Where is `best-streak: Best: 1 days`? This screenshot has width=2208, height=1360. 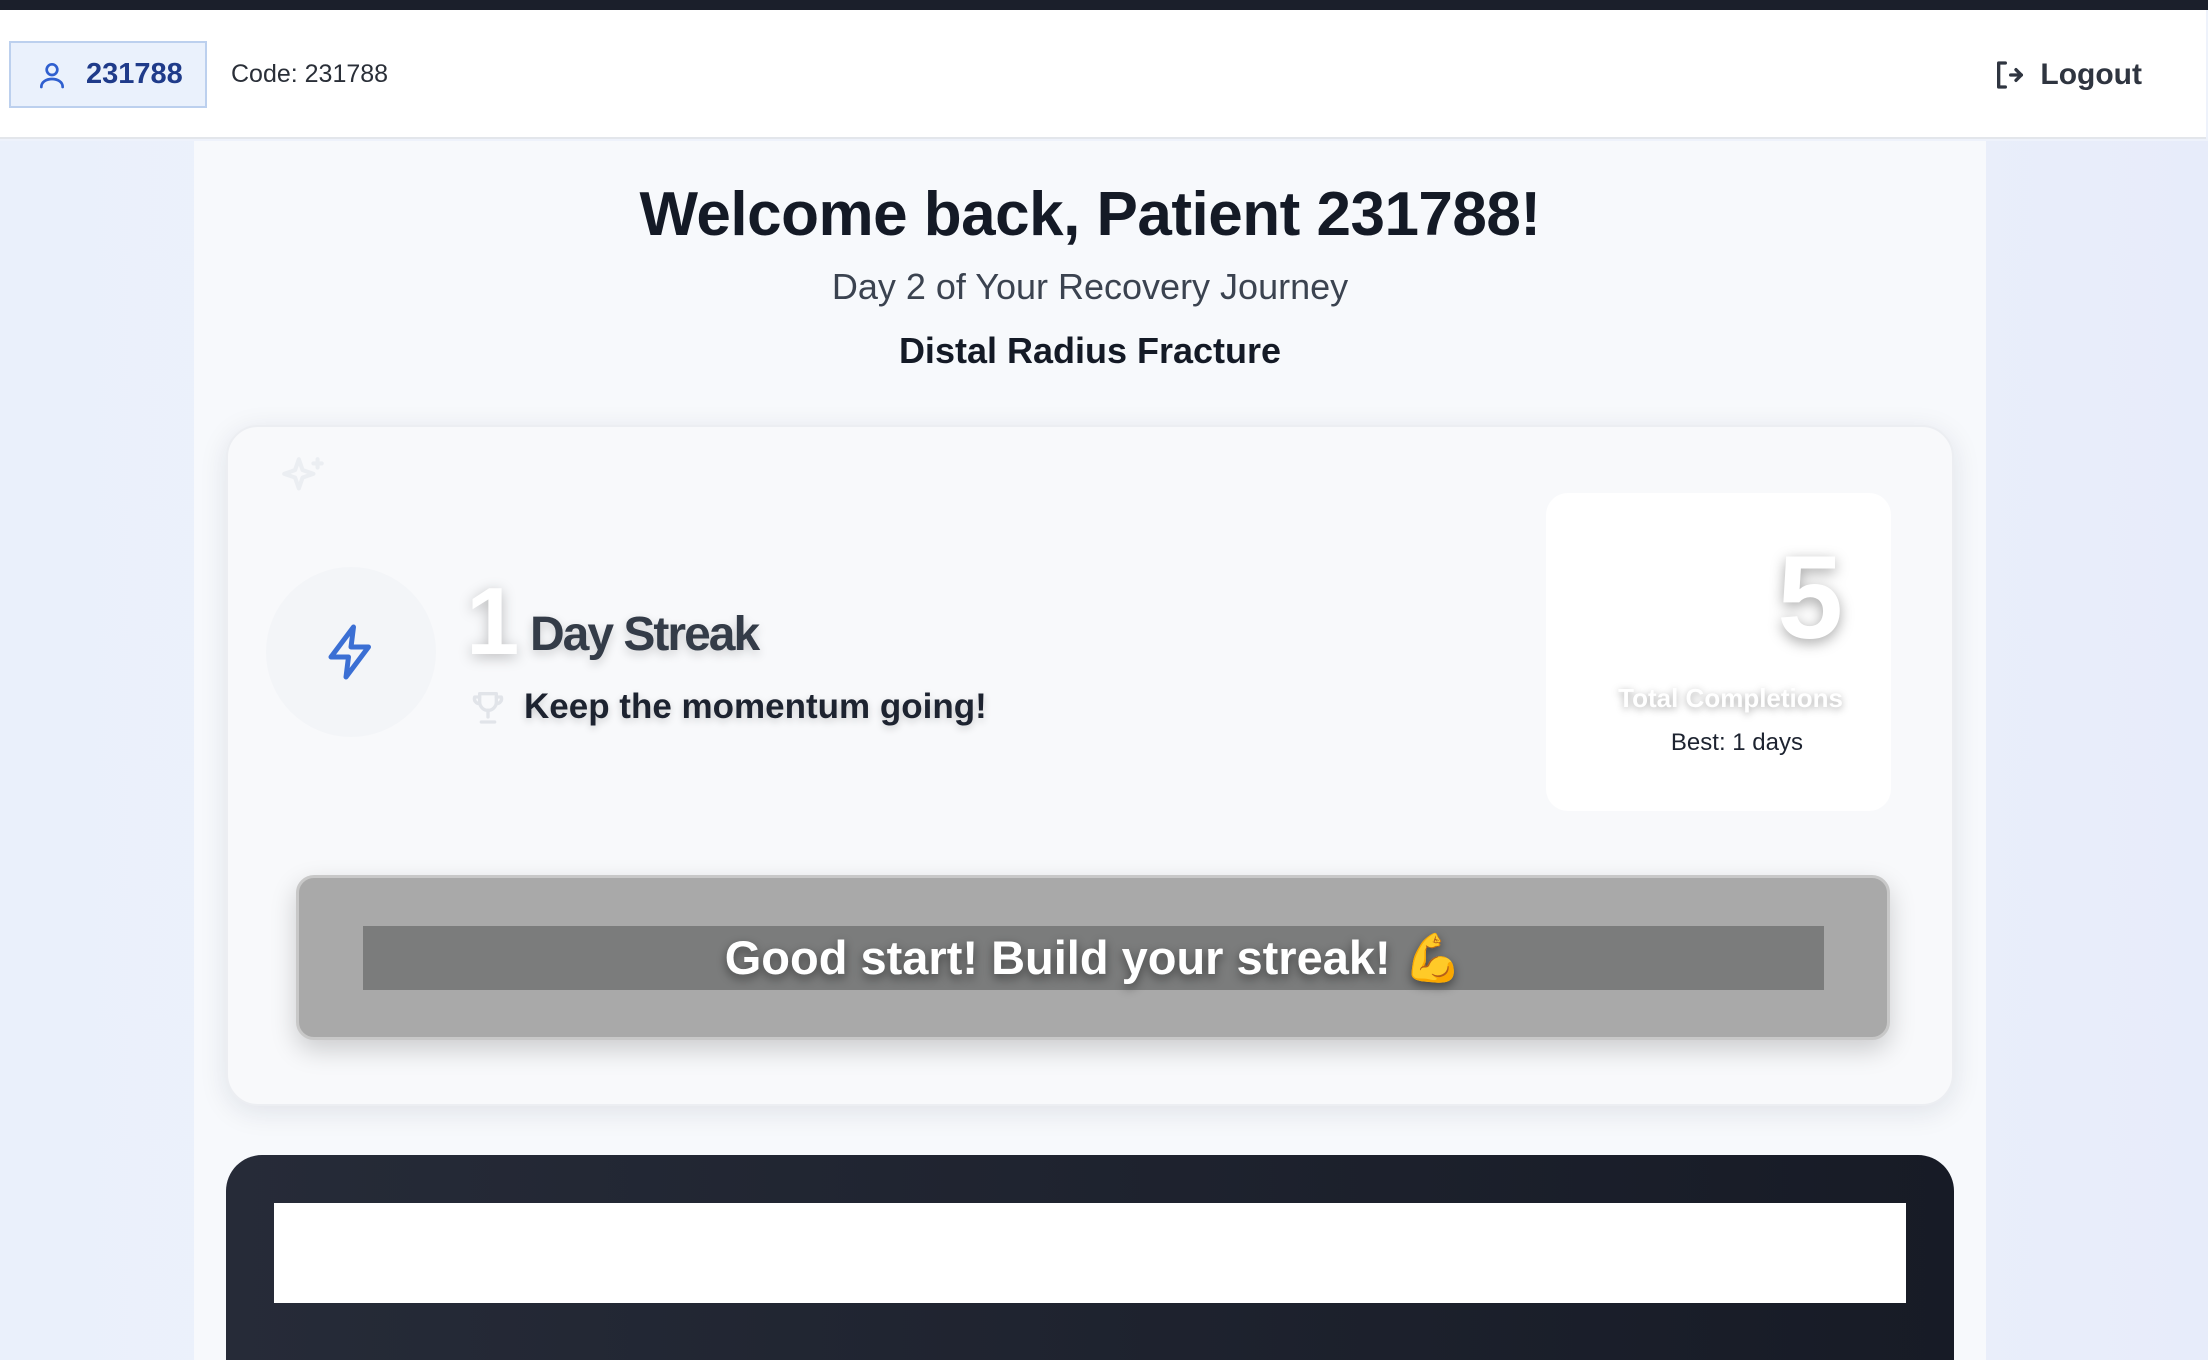
best-streak: Best: 1 days is located at coordinates (1736, 742).